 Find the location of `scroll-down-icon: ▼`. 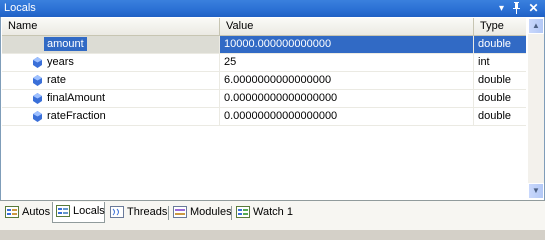

scroll-down-icon: ▼ is located at coordinates (536, 191).